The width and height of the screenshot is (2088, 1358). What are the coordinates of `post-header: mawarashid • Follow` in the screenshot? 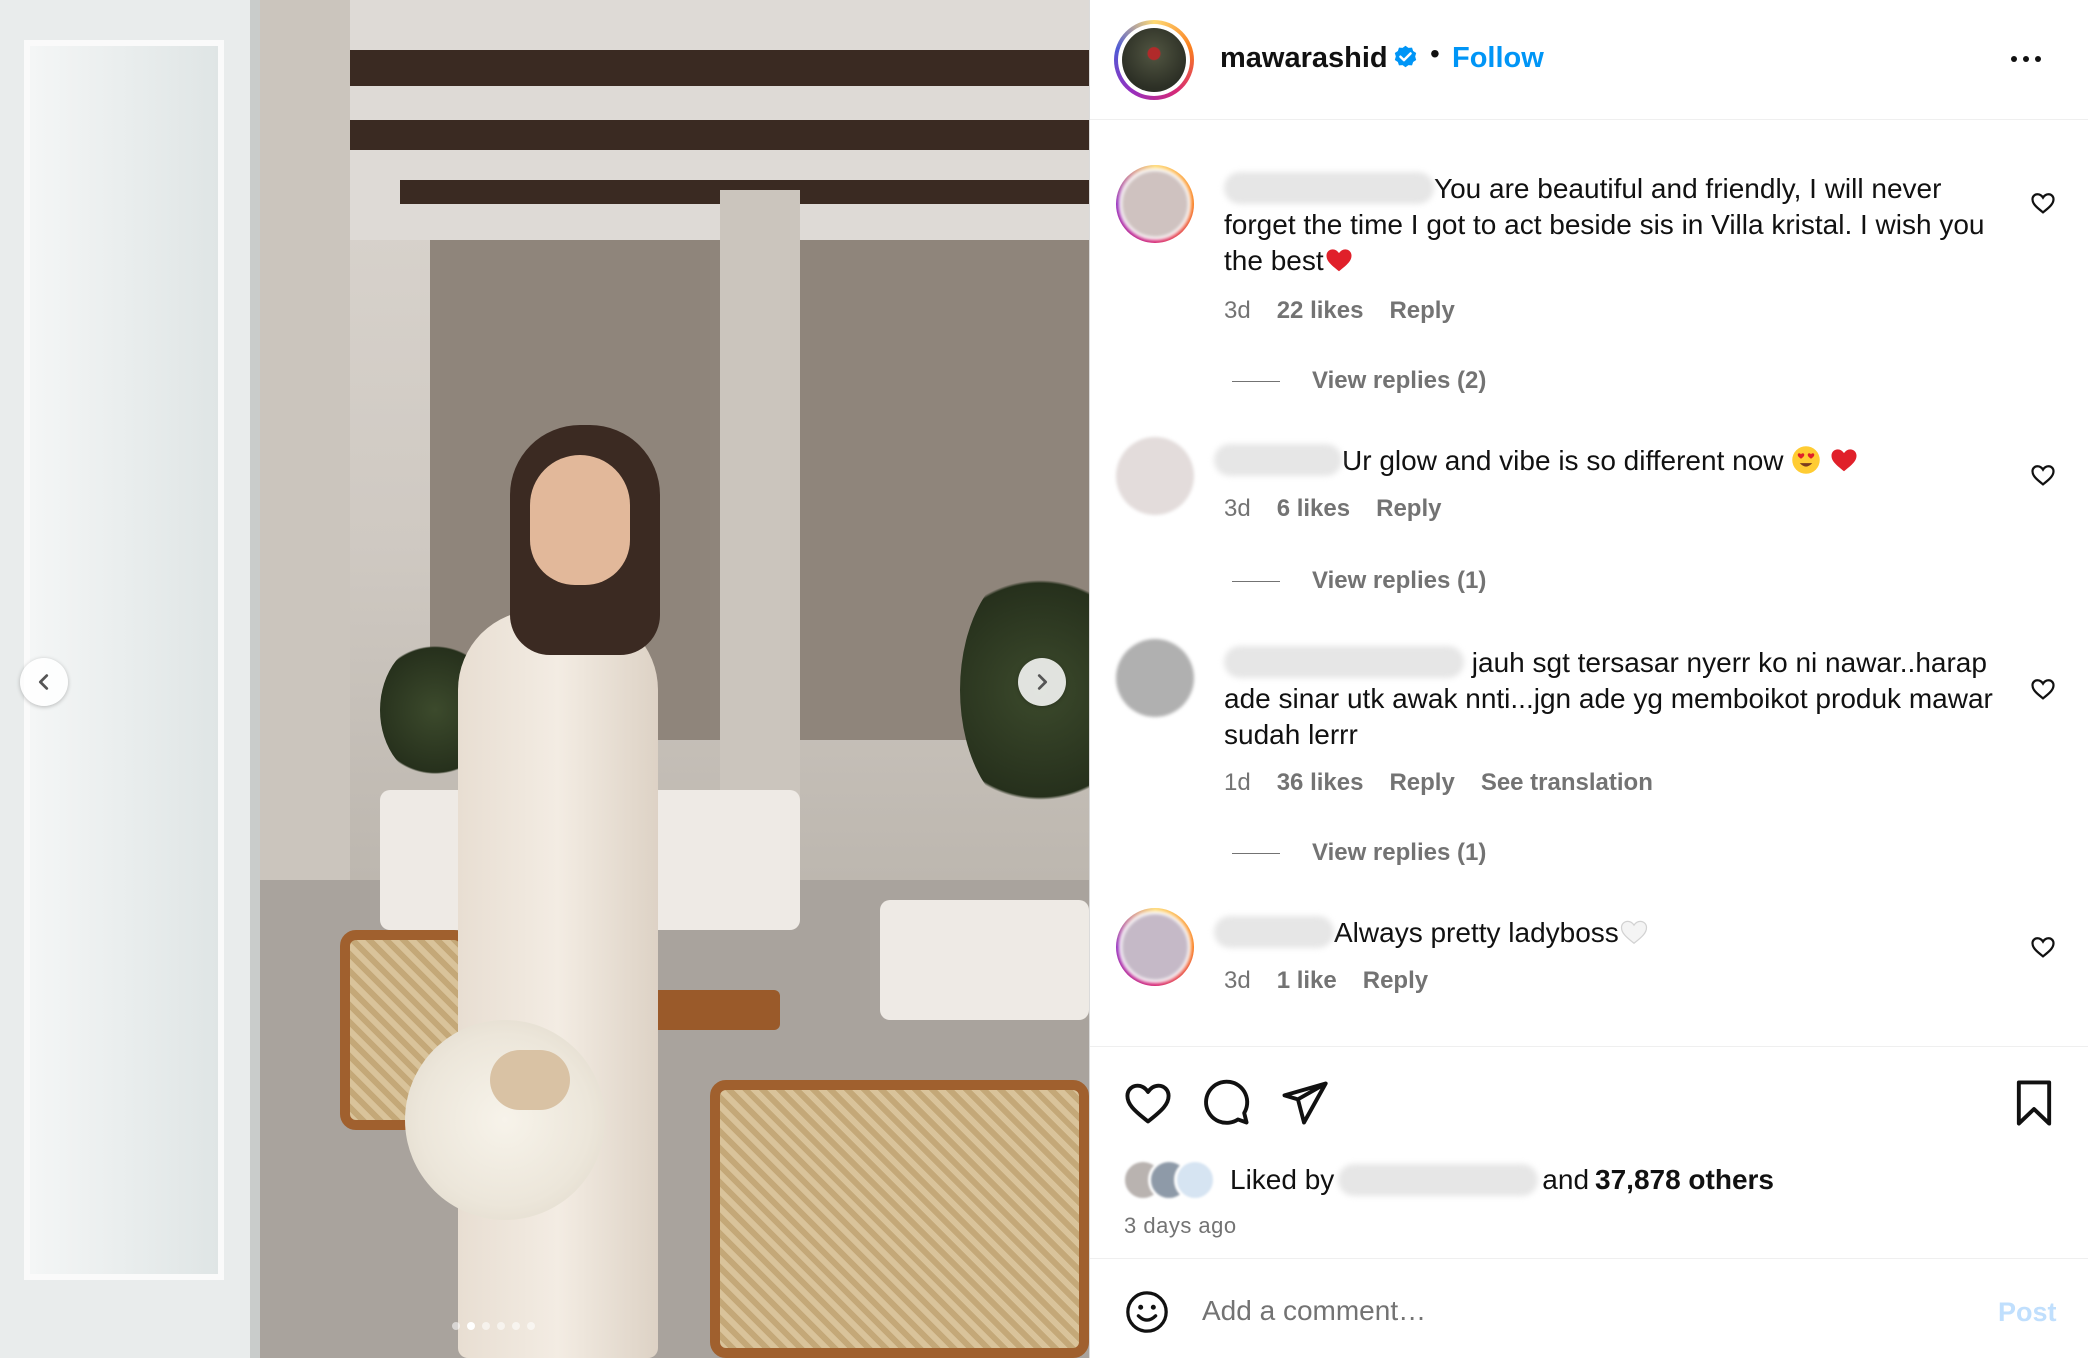 It's located at (1589, 60).